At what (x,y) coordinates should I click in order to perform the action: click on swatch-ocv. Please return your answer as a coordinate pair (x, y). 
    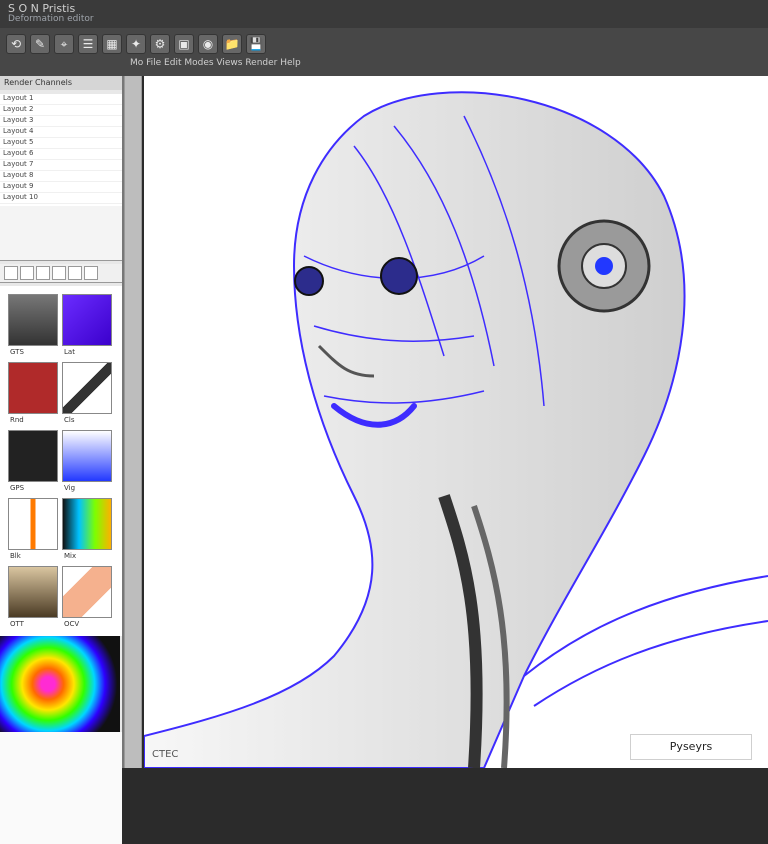
    Looking at the image, I should click on (87, 592).